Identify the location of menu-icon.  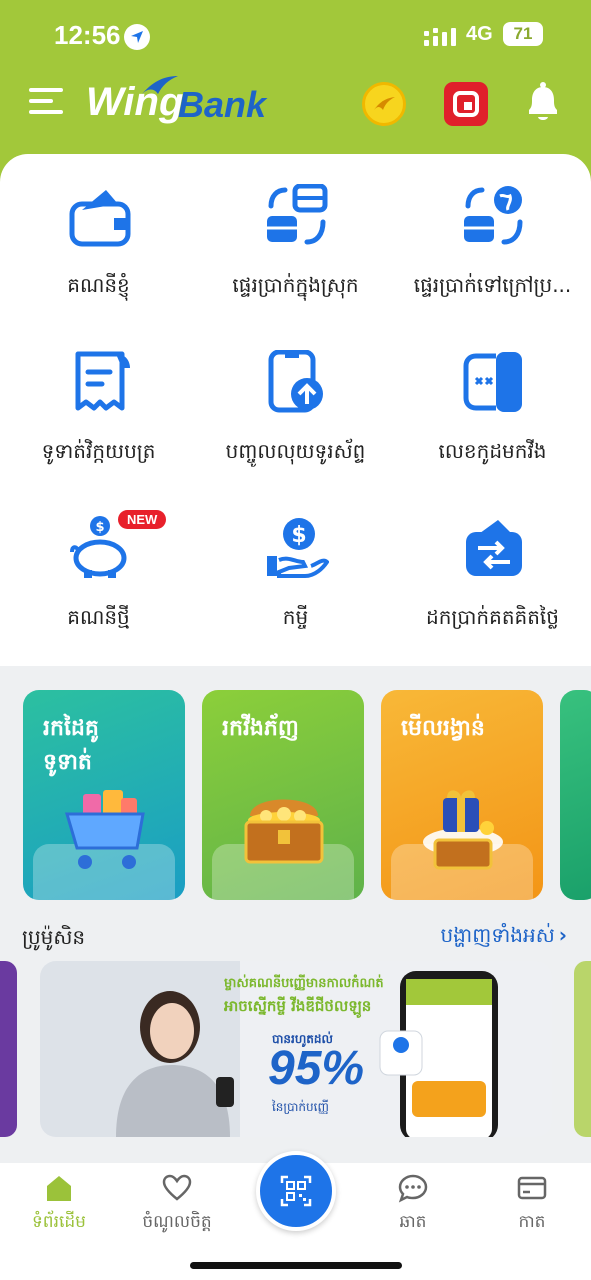
(46, 90).